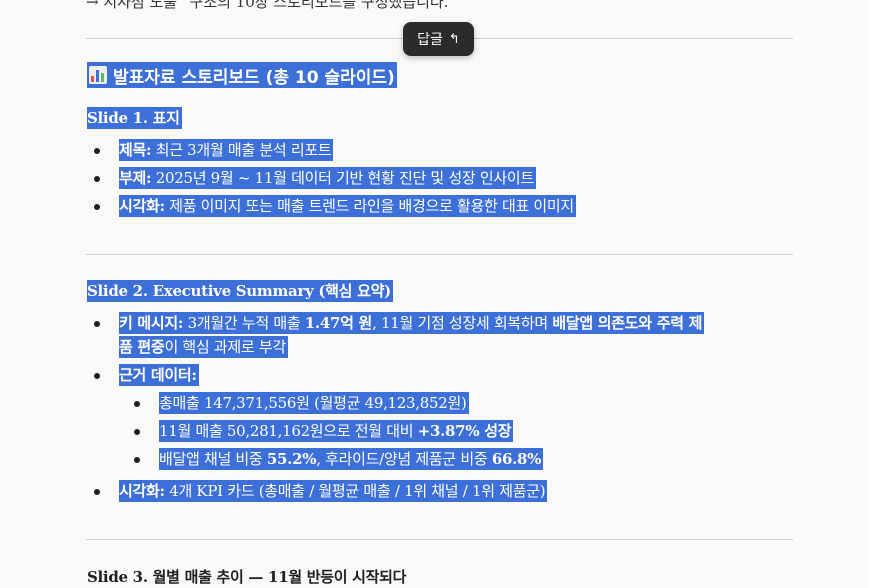  I want to click on bar-chart-icon, so click(98, 75).